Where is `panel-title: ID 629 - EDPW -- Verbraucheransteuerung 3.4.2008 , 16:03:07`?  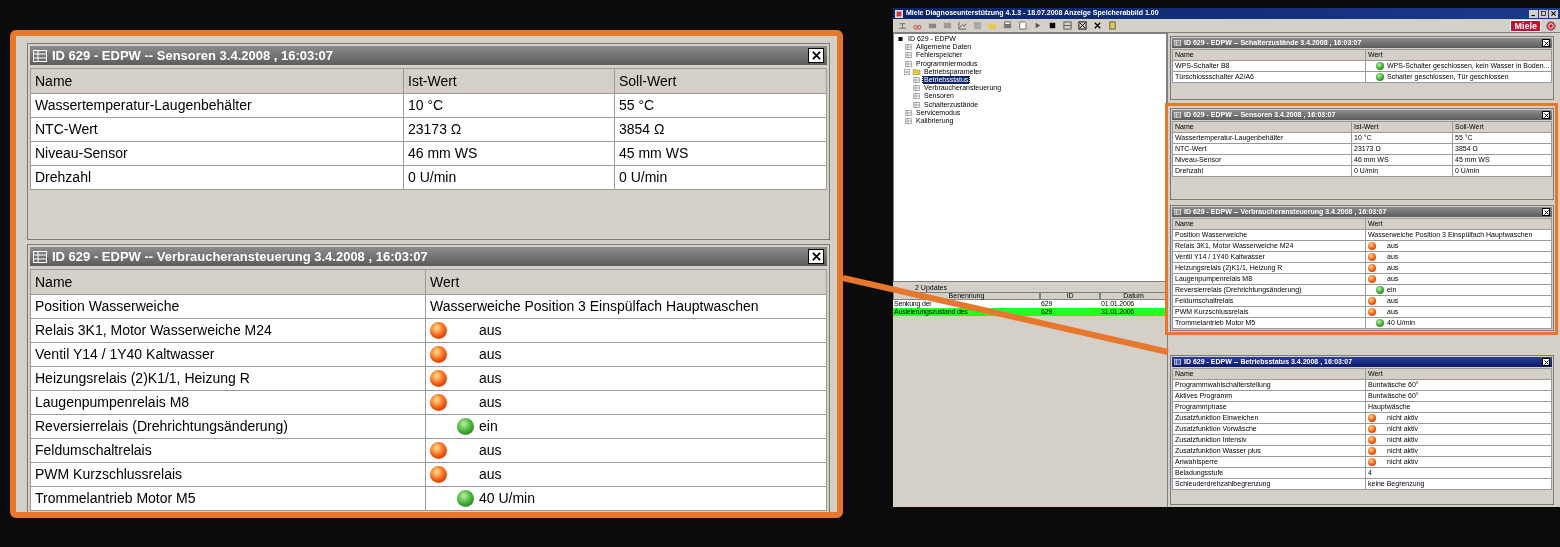
panel-title: ID 629 - EDPW -- Verbraucheransteuerung 3.4.2008 , 16:03:07 is located at coordinates (240, 256).